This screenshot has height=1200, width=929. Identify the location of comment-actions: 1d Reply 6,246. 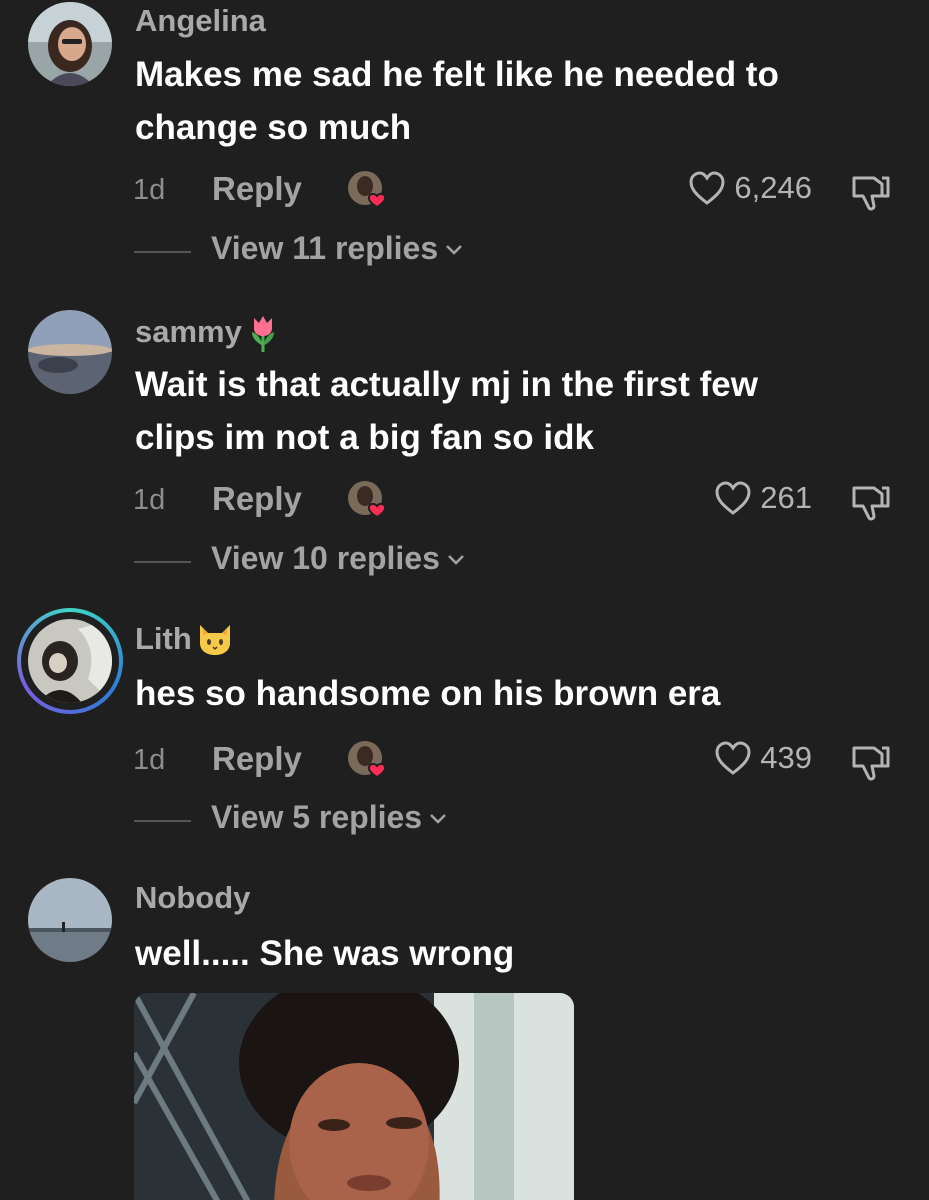
(464, 192).